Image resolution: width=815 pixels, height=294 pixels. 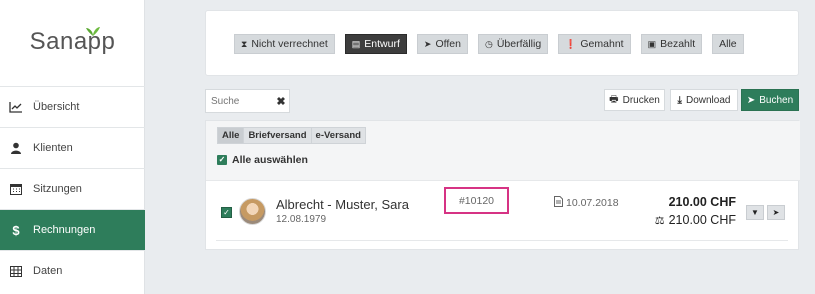 I want to click on filter-label: Alle, so click(x=728, y=44).